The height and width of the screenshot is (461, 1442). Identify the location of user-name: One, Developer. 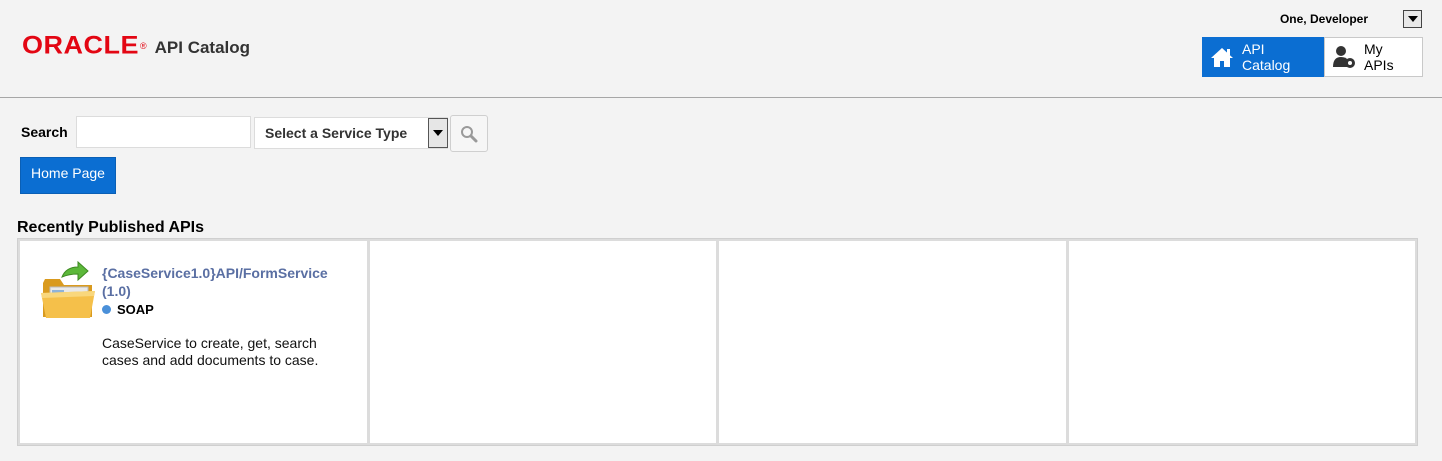
(1323, 19).